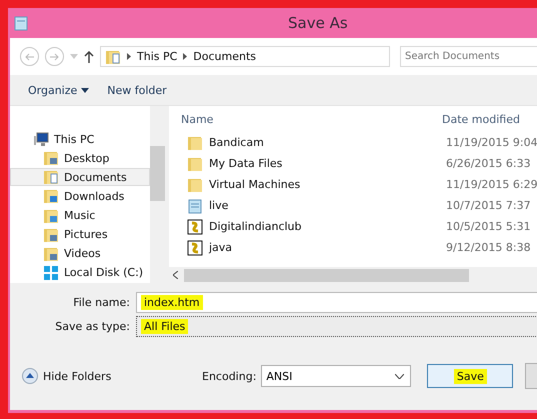 This screenshot has height=419, width=537. What do you see at coordinates (470, 376) in the screenshot?
I see `save-button: Save` at bounding box center [470, 376].